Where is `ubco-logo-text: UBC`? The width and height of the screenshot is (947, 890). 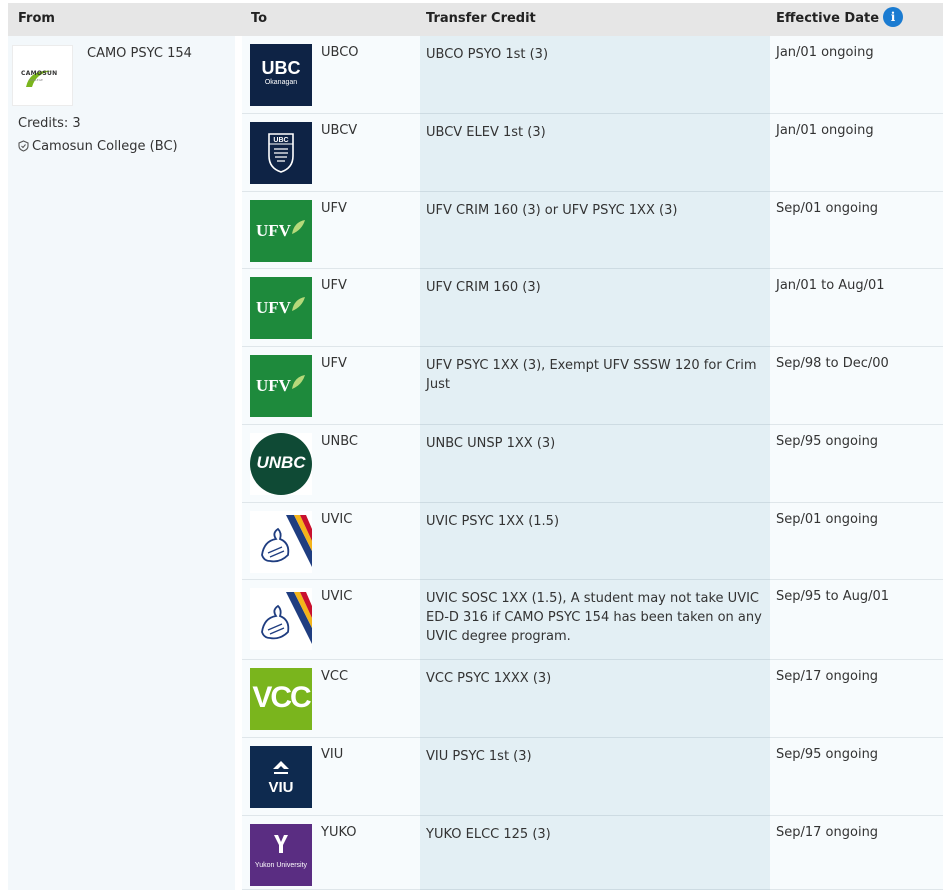
ubco-logo-text: UBC is located at coordinates (281, 68).